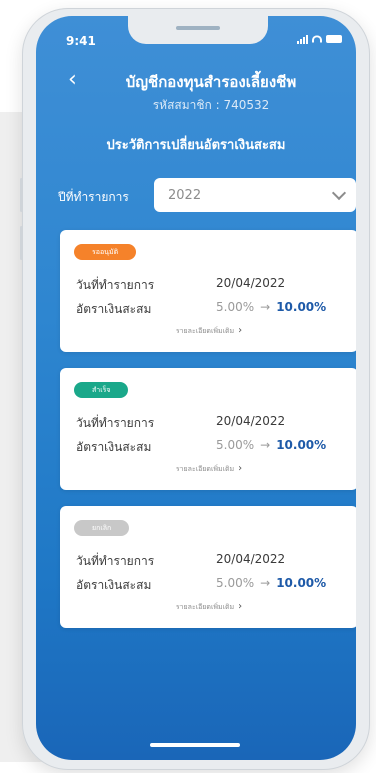 Image resolution: width=376 pixels, height=773 pixels. Describe the element at coordinates (196, 42) in the screenshot. I see `status-bar: 9:41` at that location.